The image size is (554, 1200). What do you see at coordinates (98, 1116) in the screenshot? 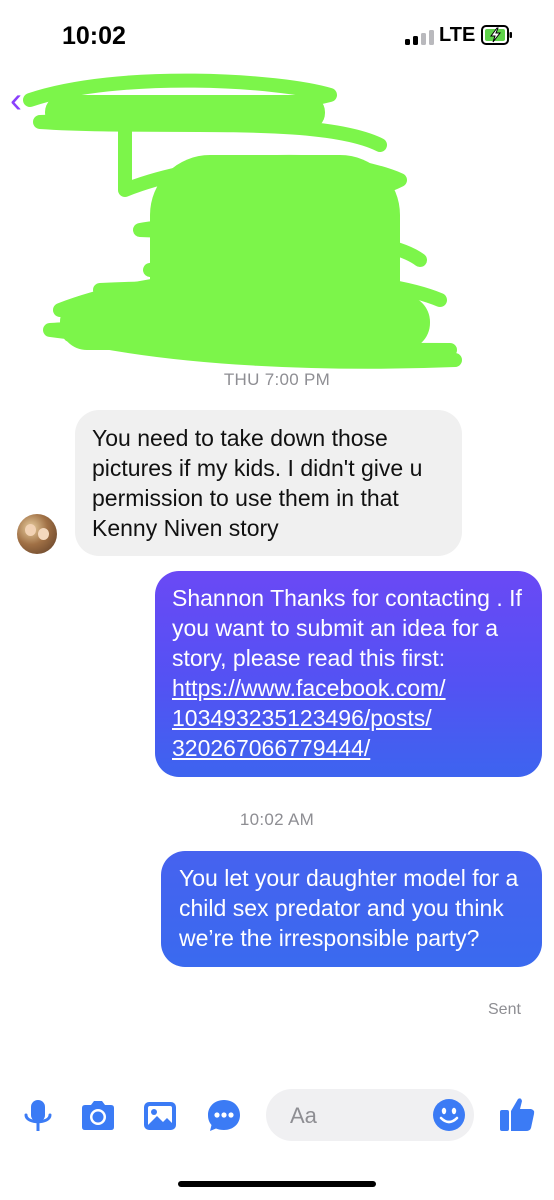
I see `camera-icon` at bounding box center [98, 1116].